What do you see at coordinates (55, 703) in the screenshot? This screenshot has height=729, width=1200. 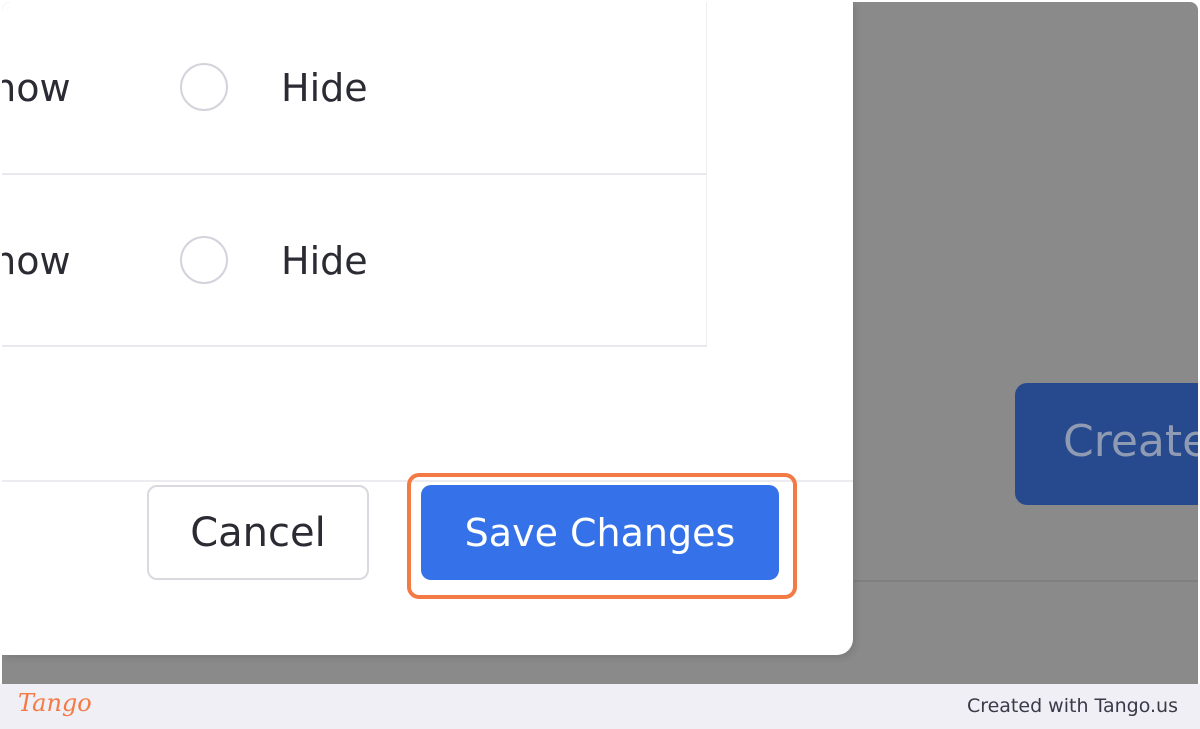 I see `tango-logo: Tango` at bounding box center [55, 703].